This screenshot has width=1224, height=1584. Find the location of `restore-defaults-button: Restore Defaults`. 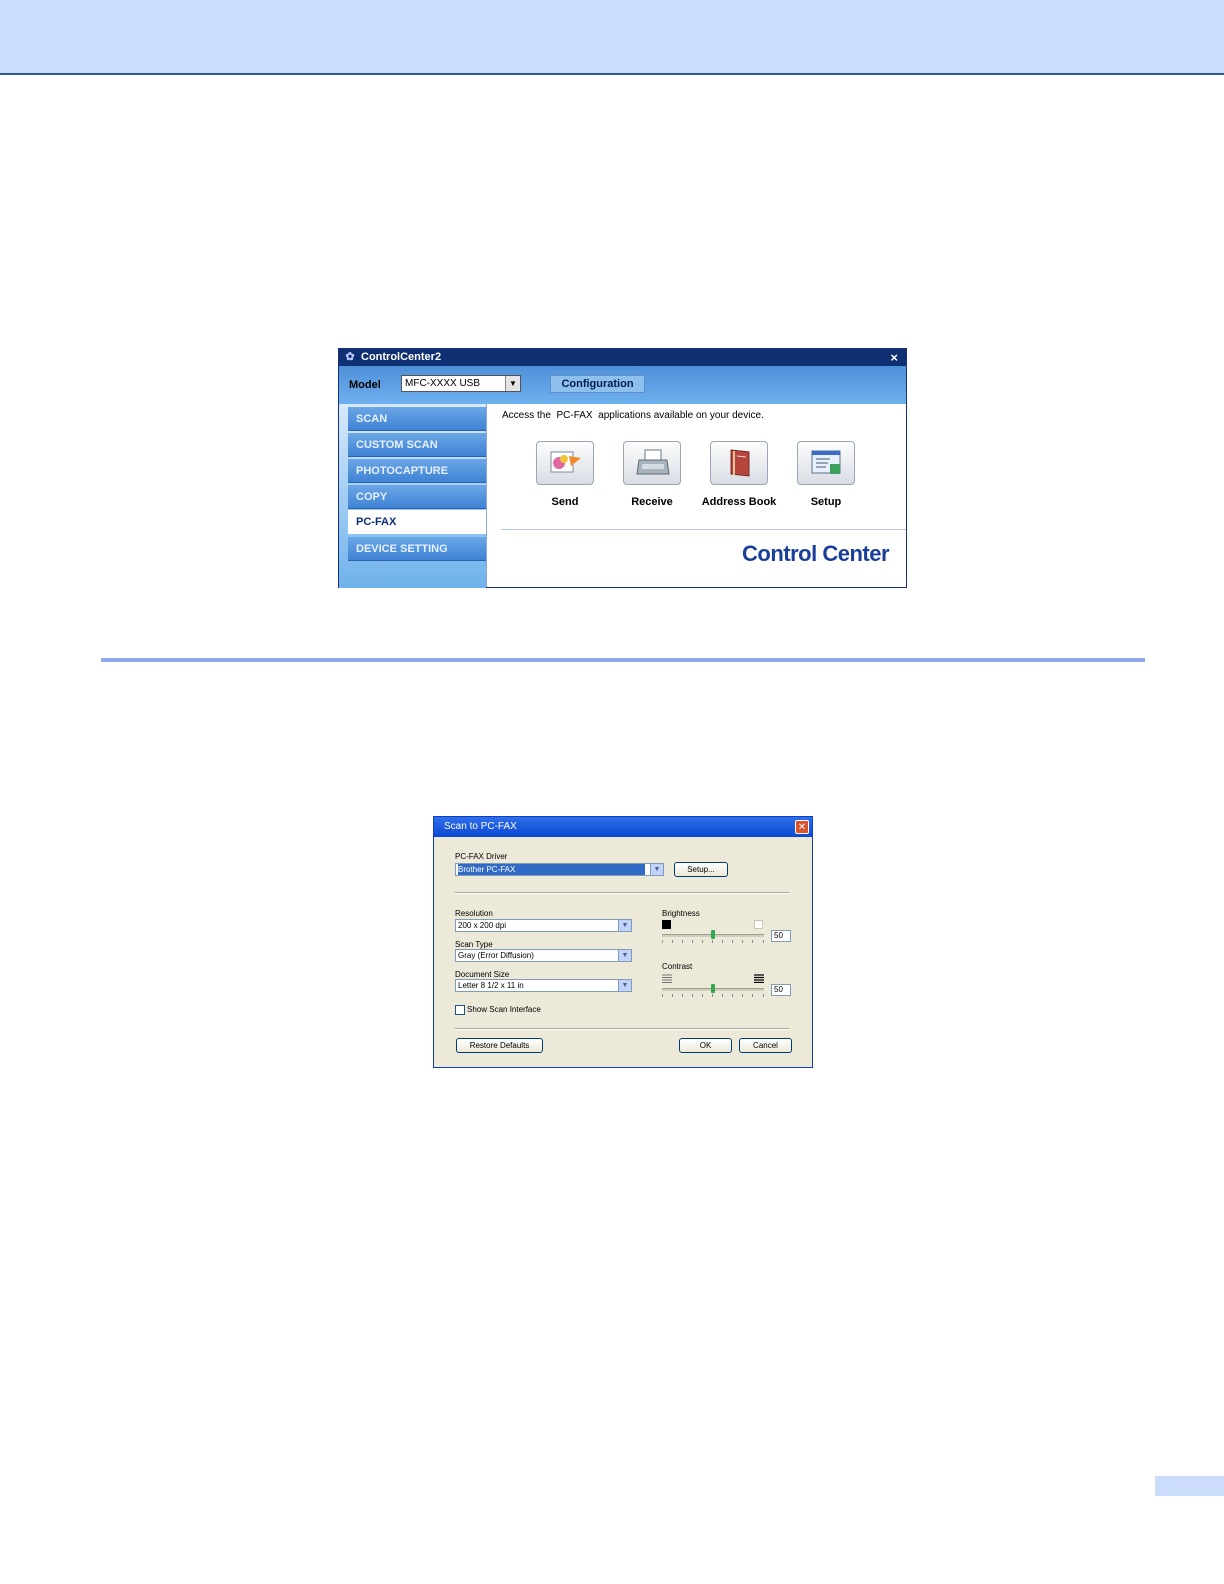

restore-defaults-button: Restore Defaults is located at coordinates (499, 1045).